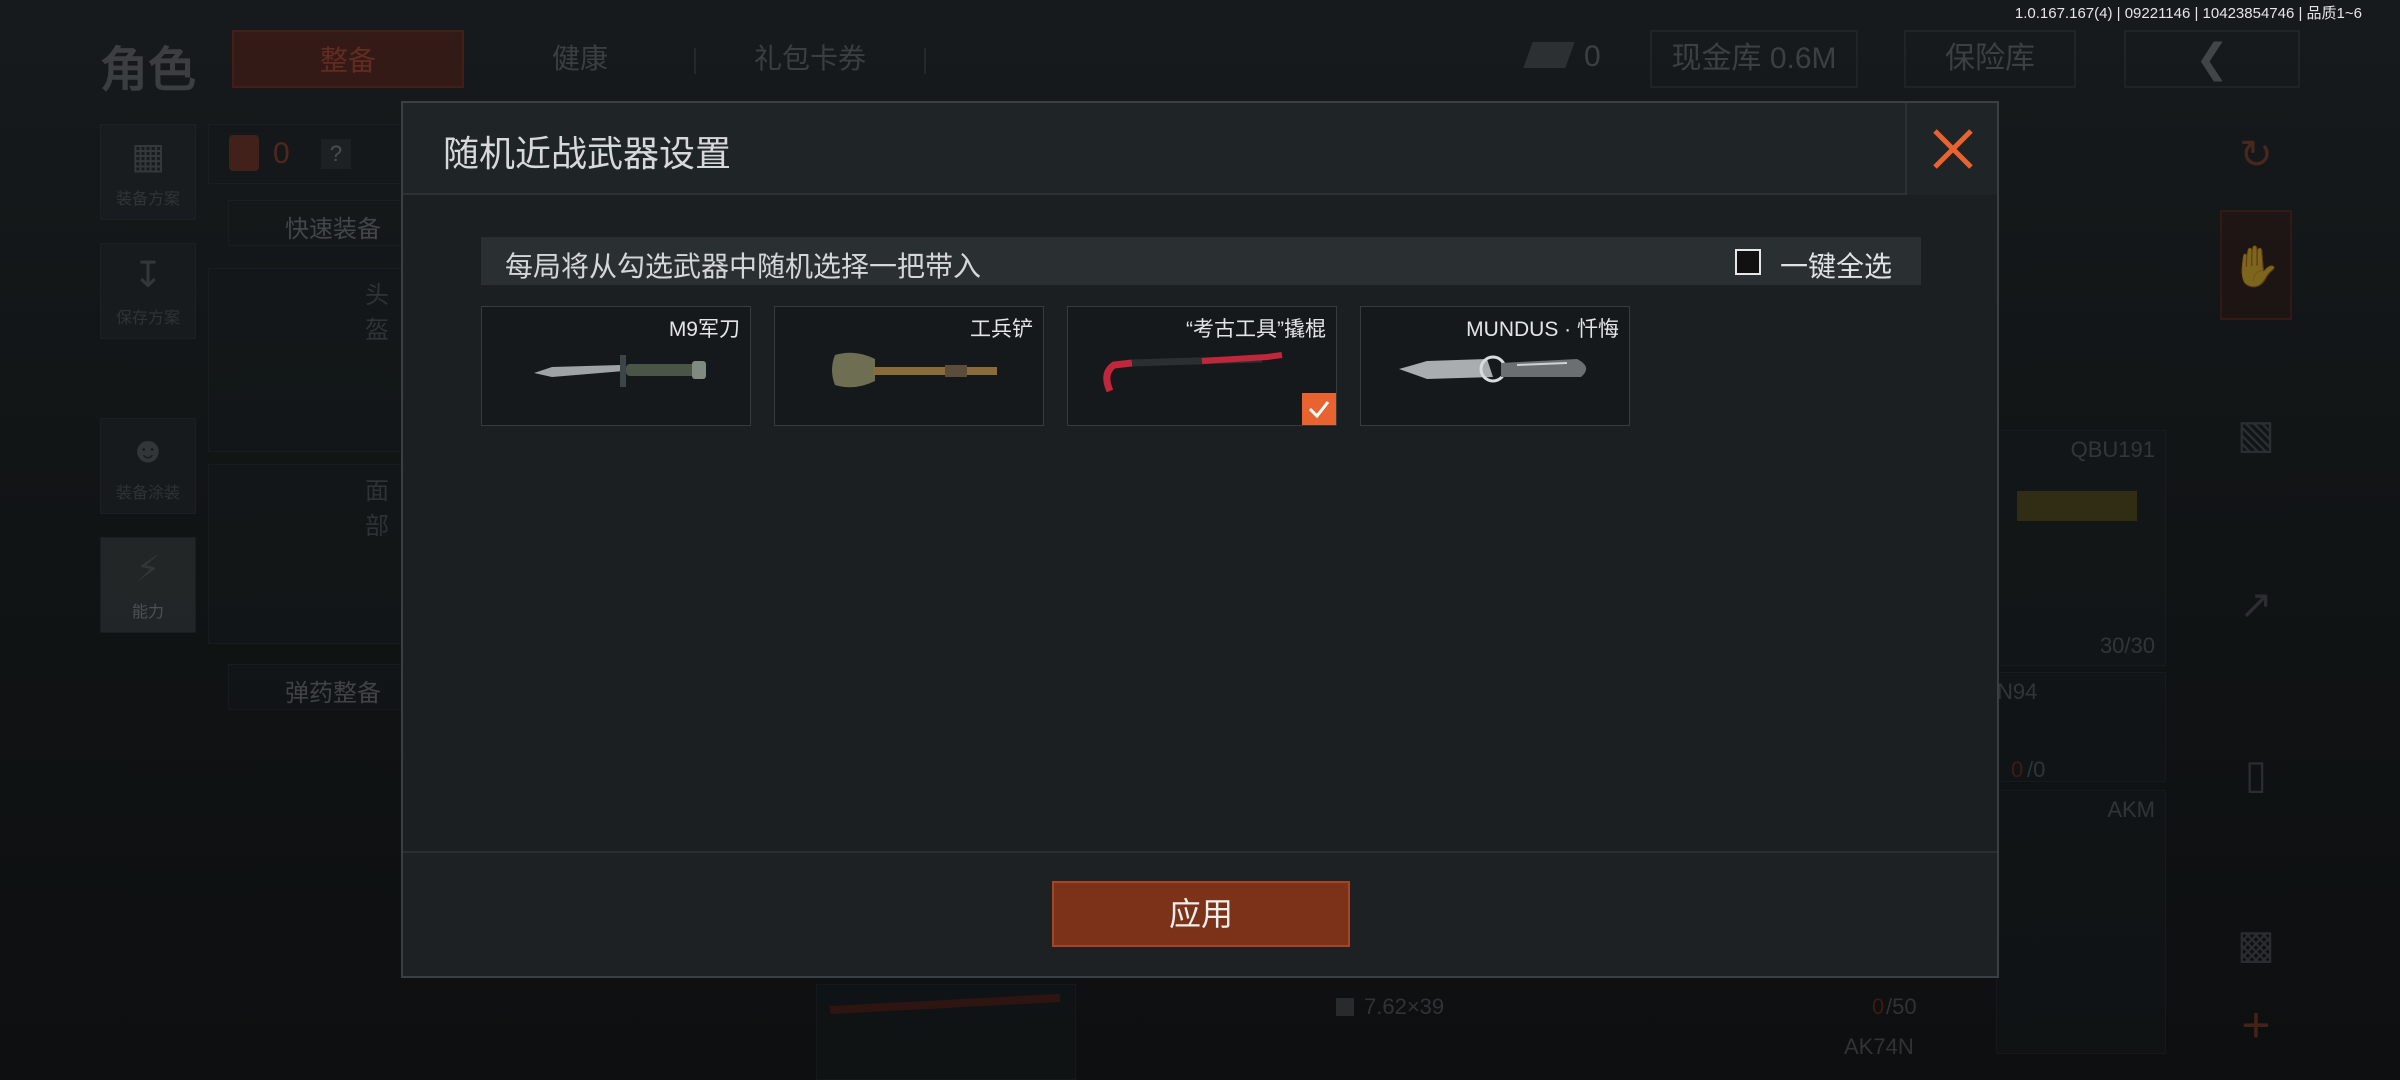 Image resolution: width=2400 pixels, height=1080 pixels. Describe the element at coordinates (2256, 265) in the screenshot. I see `hand-icon: ✋` at that location.